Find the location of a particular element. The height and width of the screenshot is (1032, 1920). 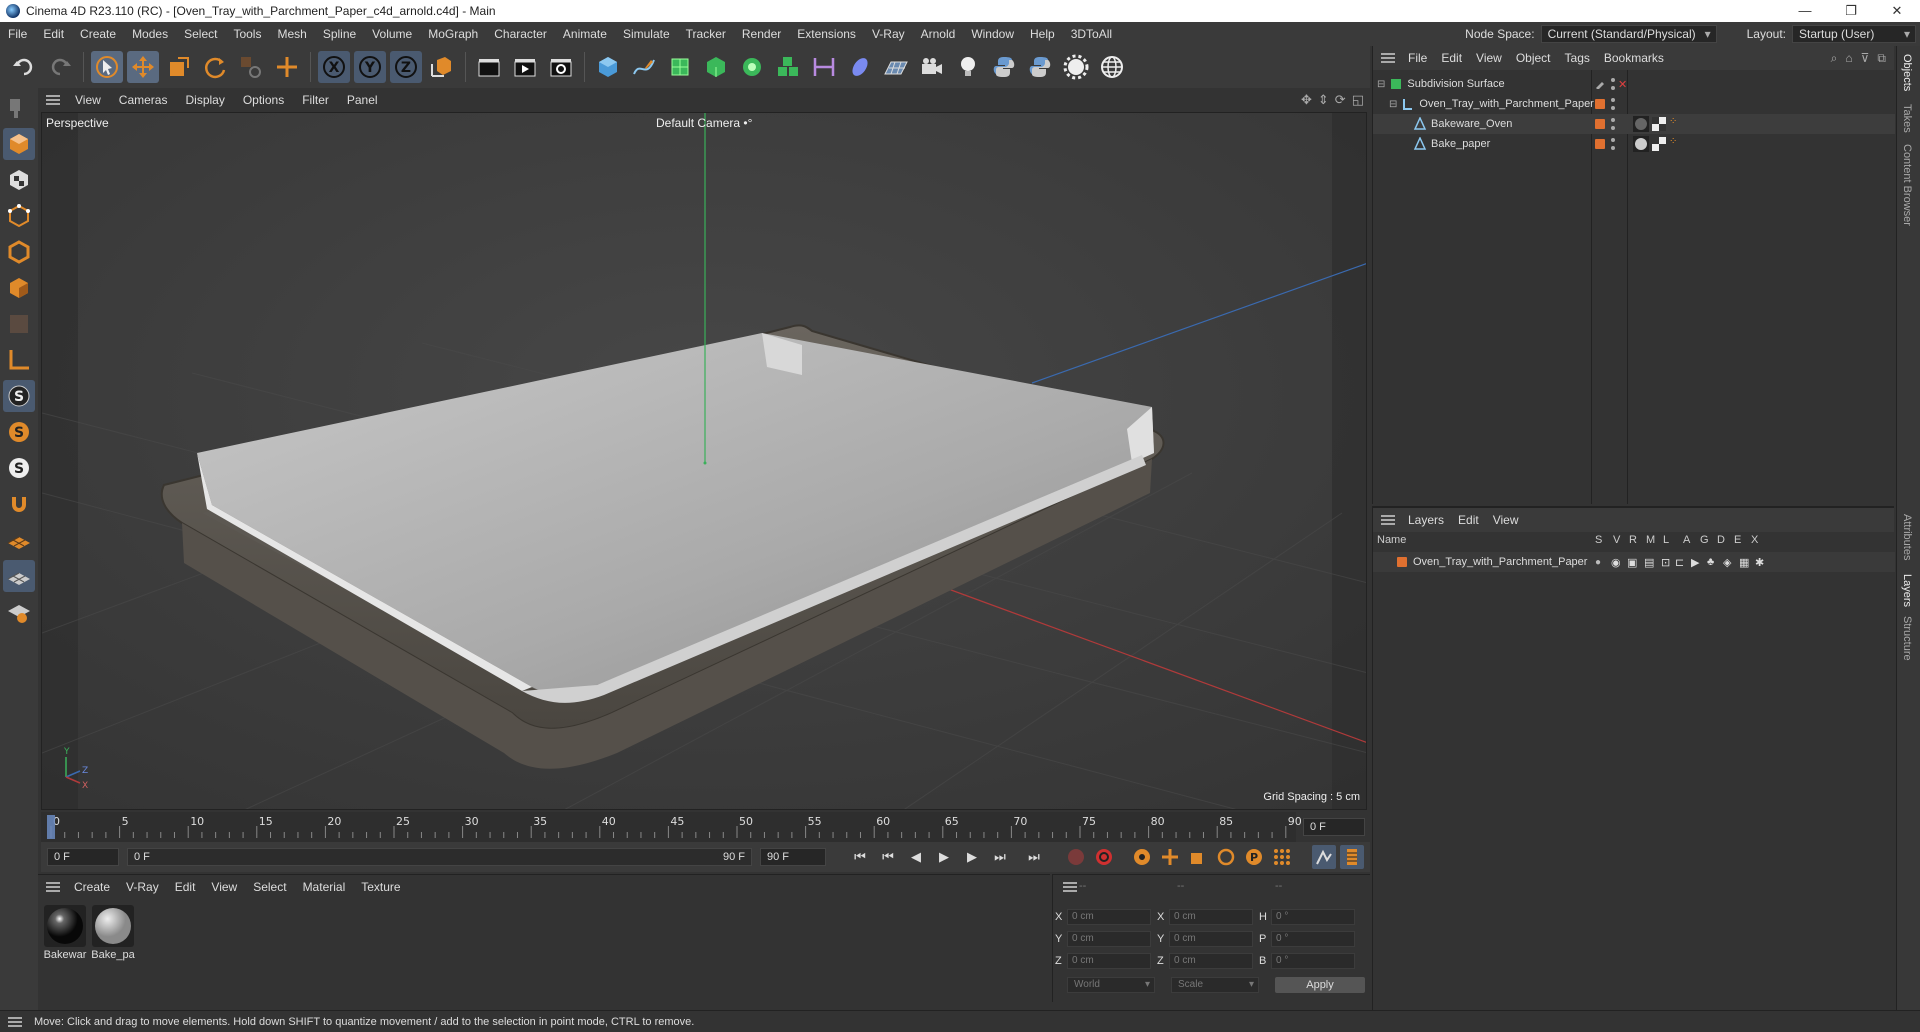

extrude-button is located at coordinates (716, 67).